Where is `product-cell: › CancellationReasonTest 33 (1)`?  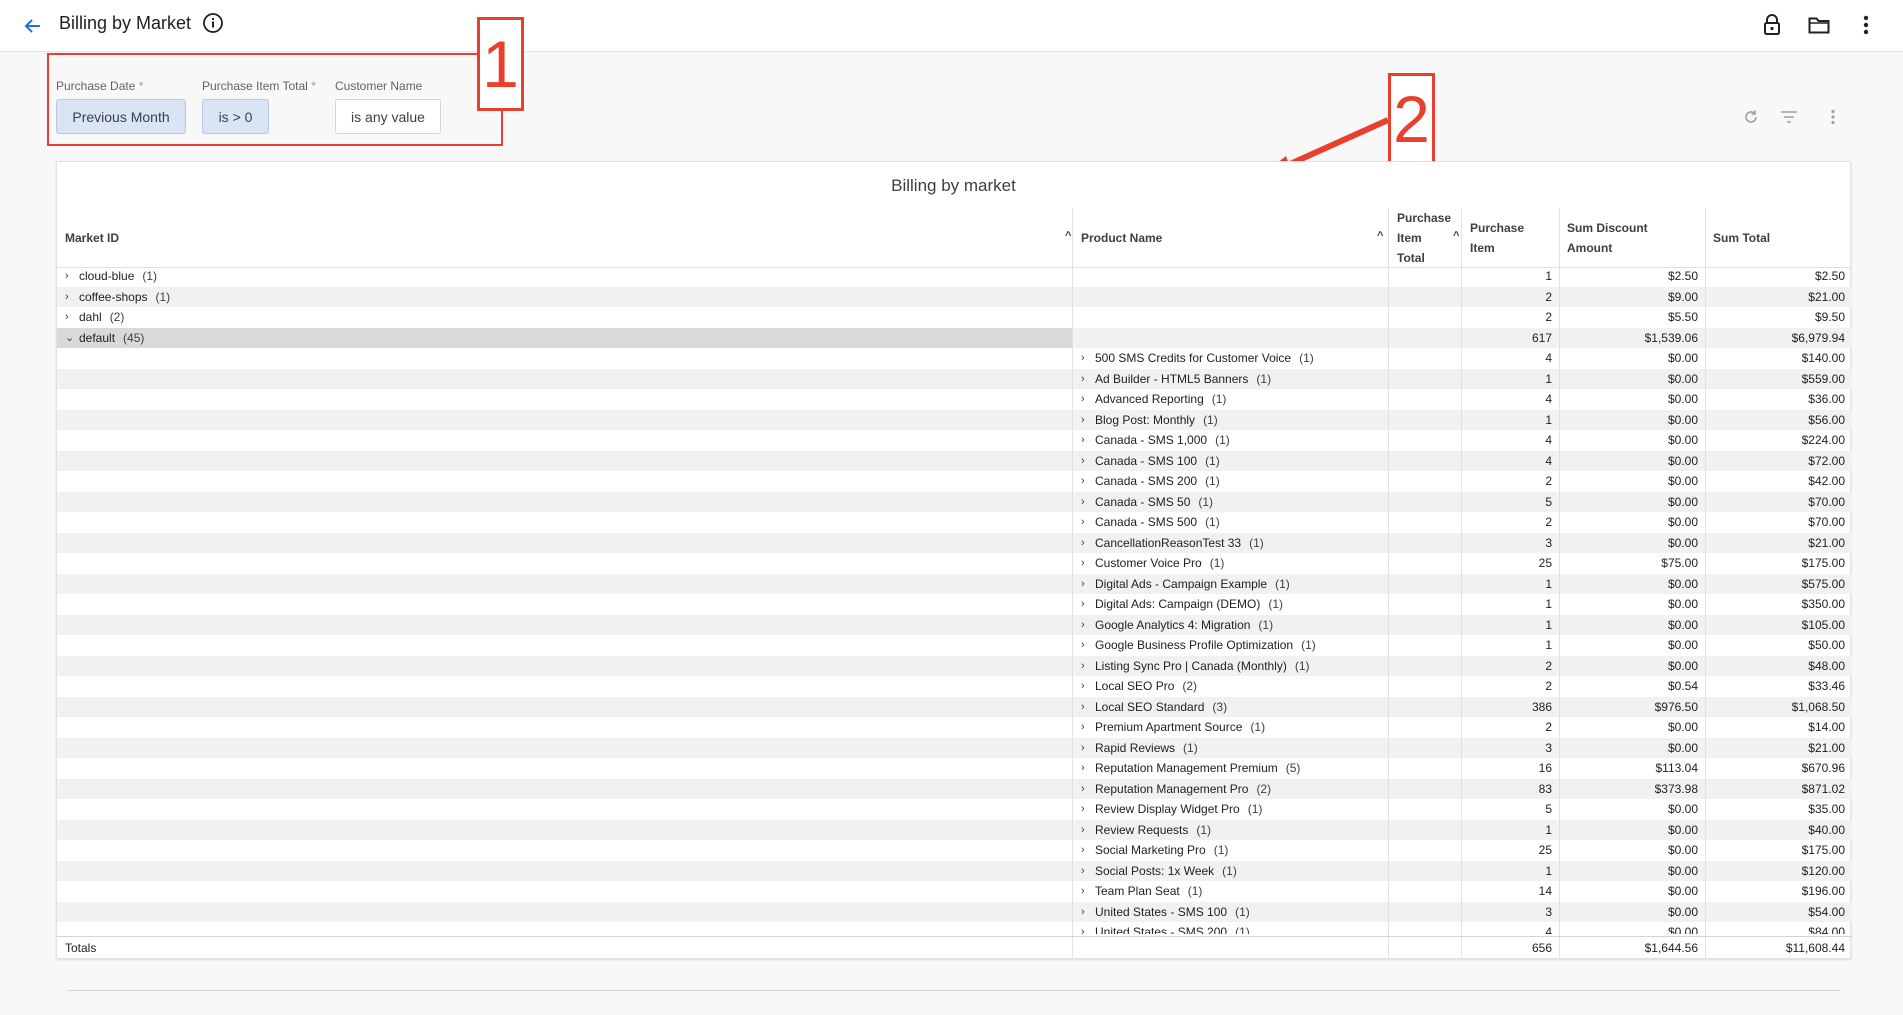 product-cell: › CancellationReasonTest 33 (1) is located at coordinates (1230, 543).